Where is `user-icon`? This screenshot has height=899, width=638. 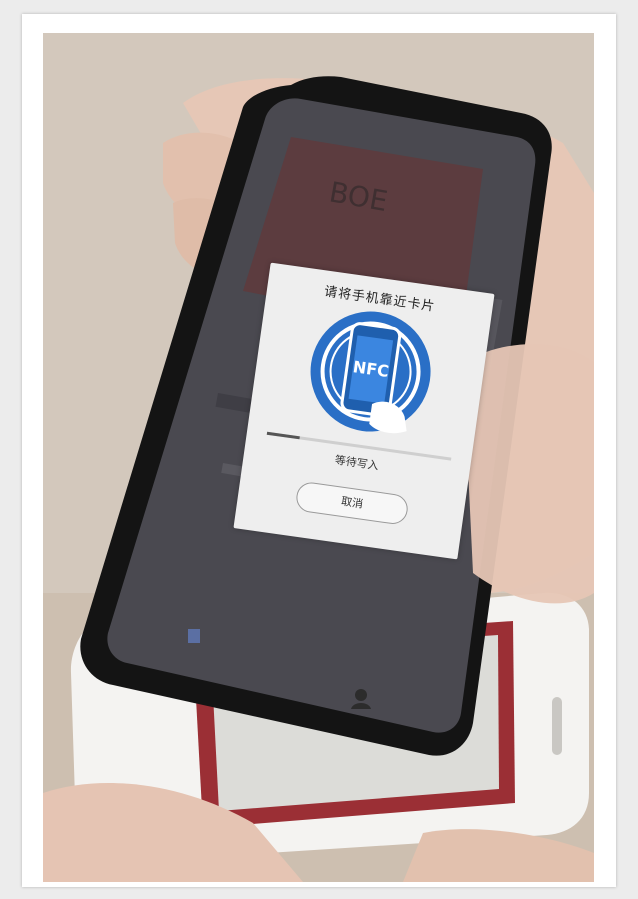
user-icon is located at coordinates (361, 695).